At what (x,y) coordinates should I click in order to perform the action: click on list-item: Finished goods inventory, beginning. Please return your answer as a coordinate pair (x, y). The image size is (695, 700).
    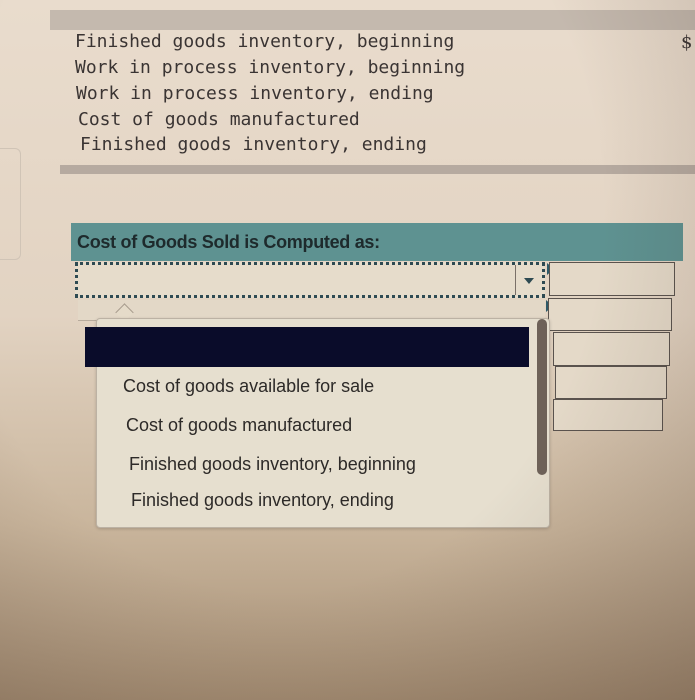
    Looking at the image, I should click on (265, 41).